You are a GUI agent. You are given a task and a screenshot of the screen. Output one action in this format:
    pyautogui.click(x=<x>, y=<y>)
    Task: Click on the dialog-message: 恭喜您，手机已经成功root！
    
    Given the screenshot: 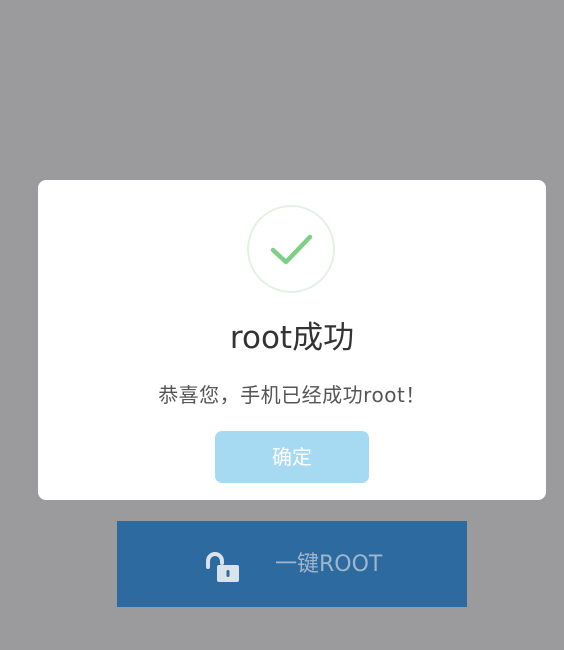 What is the action you would take?
    pyautogui.click(x=292, y=395)
    